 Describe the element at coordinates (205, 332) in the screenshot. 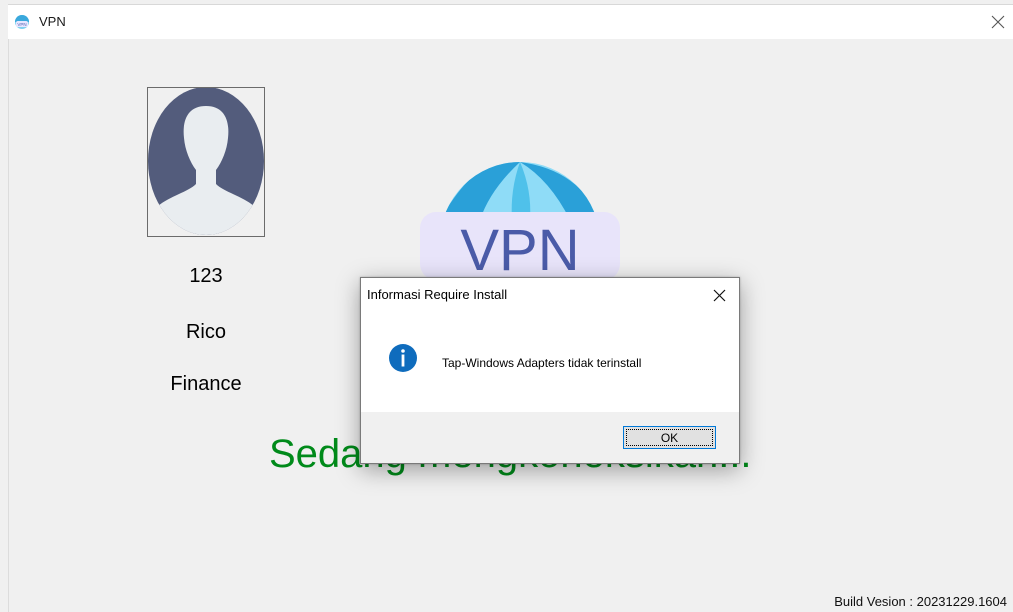

I see `user-name: Rico` at that location.